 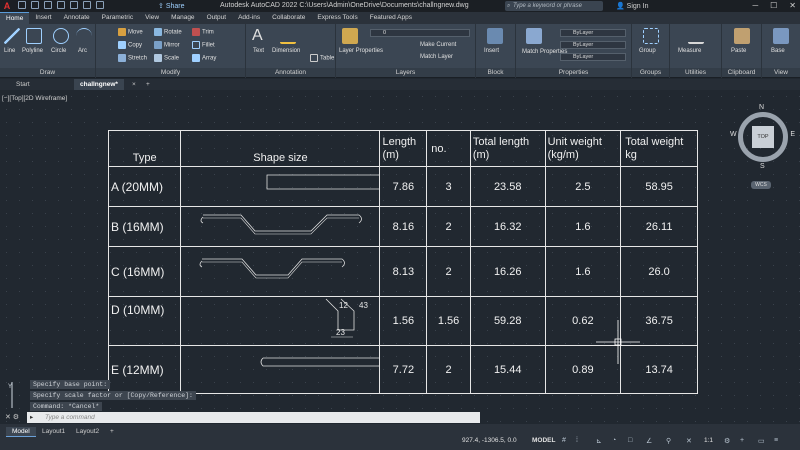 What do you see at coordinates (599, 441) in the screenshot?
I see `ortho-icon: ⊾` at bounding box center [599, 441].